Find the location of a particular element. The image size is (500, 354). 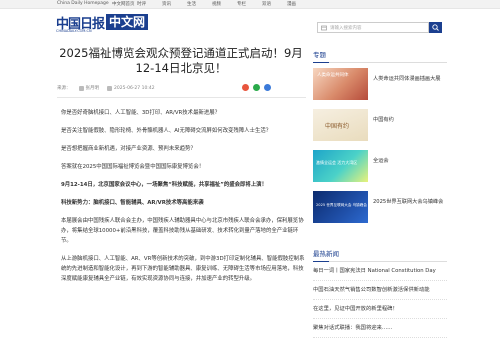

nav-item-comics: 漫画 is located at coordinates (299, 4).